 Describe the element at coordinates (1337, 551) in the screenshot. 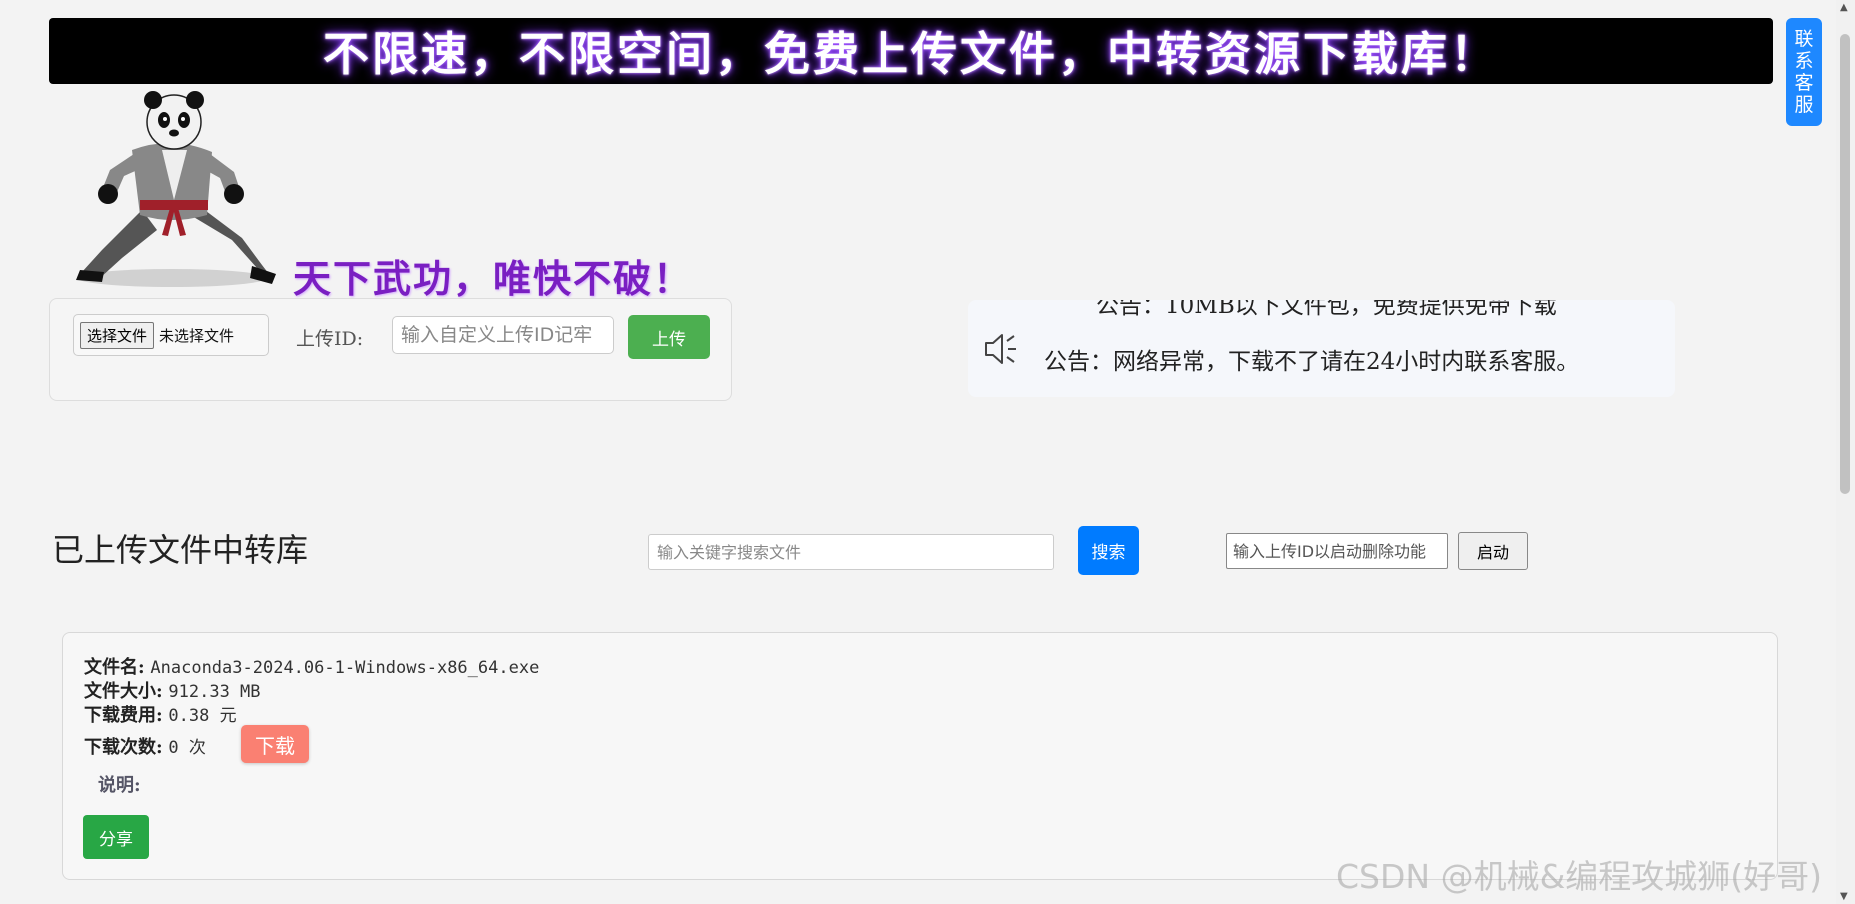

I see `delete-id-input` at that location.